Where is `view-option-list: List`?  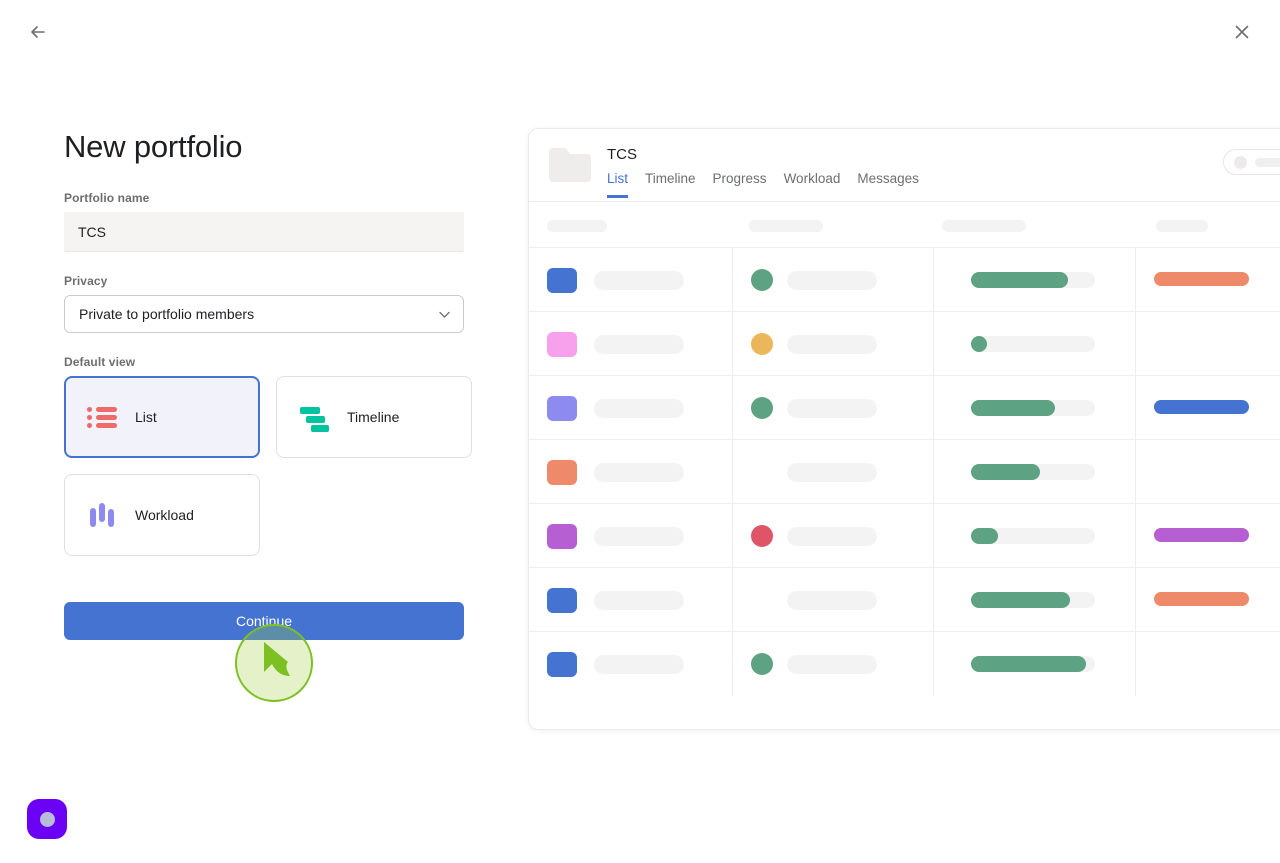
view-option-list: List is located at coordinates (162, 417).